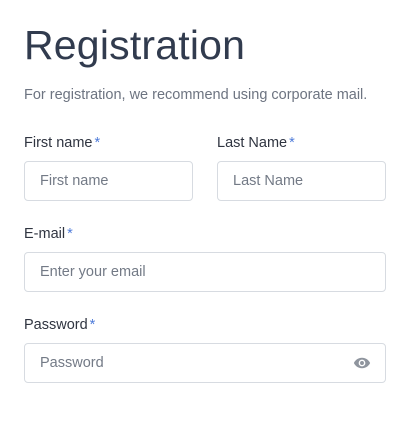 Image resolution: width=403 pixels, height=421 pixels. Describe the element at coordinates (56, 325) in the screenshot. I see `password-label-text: Password` at that location.